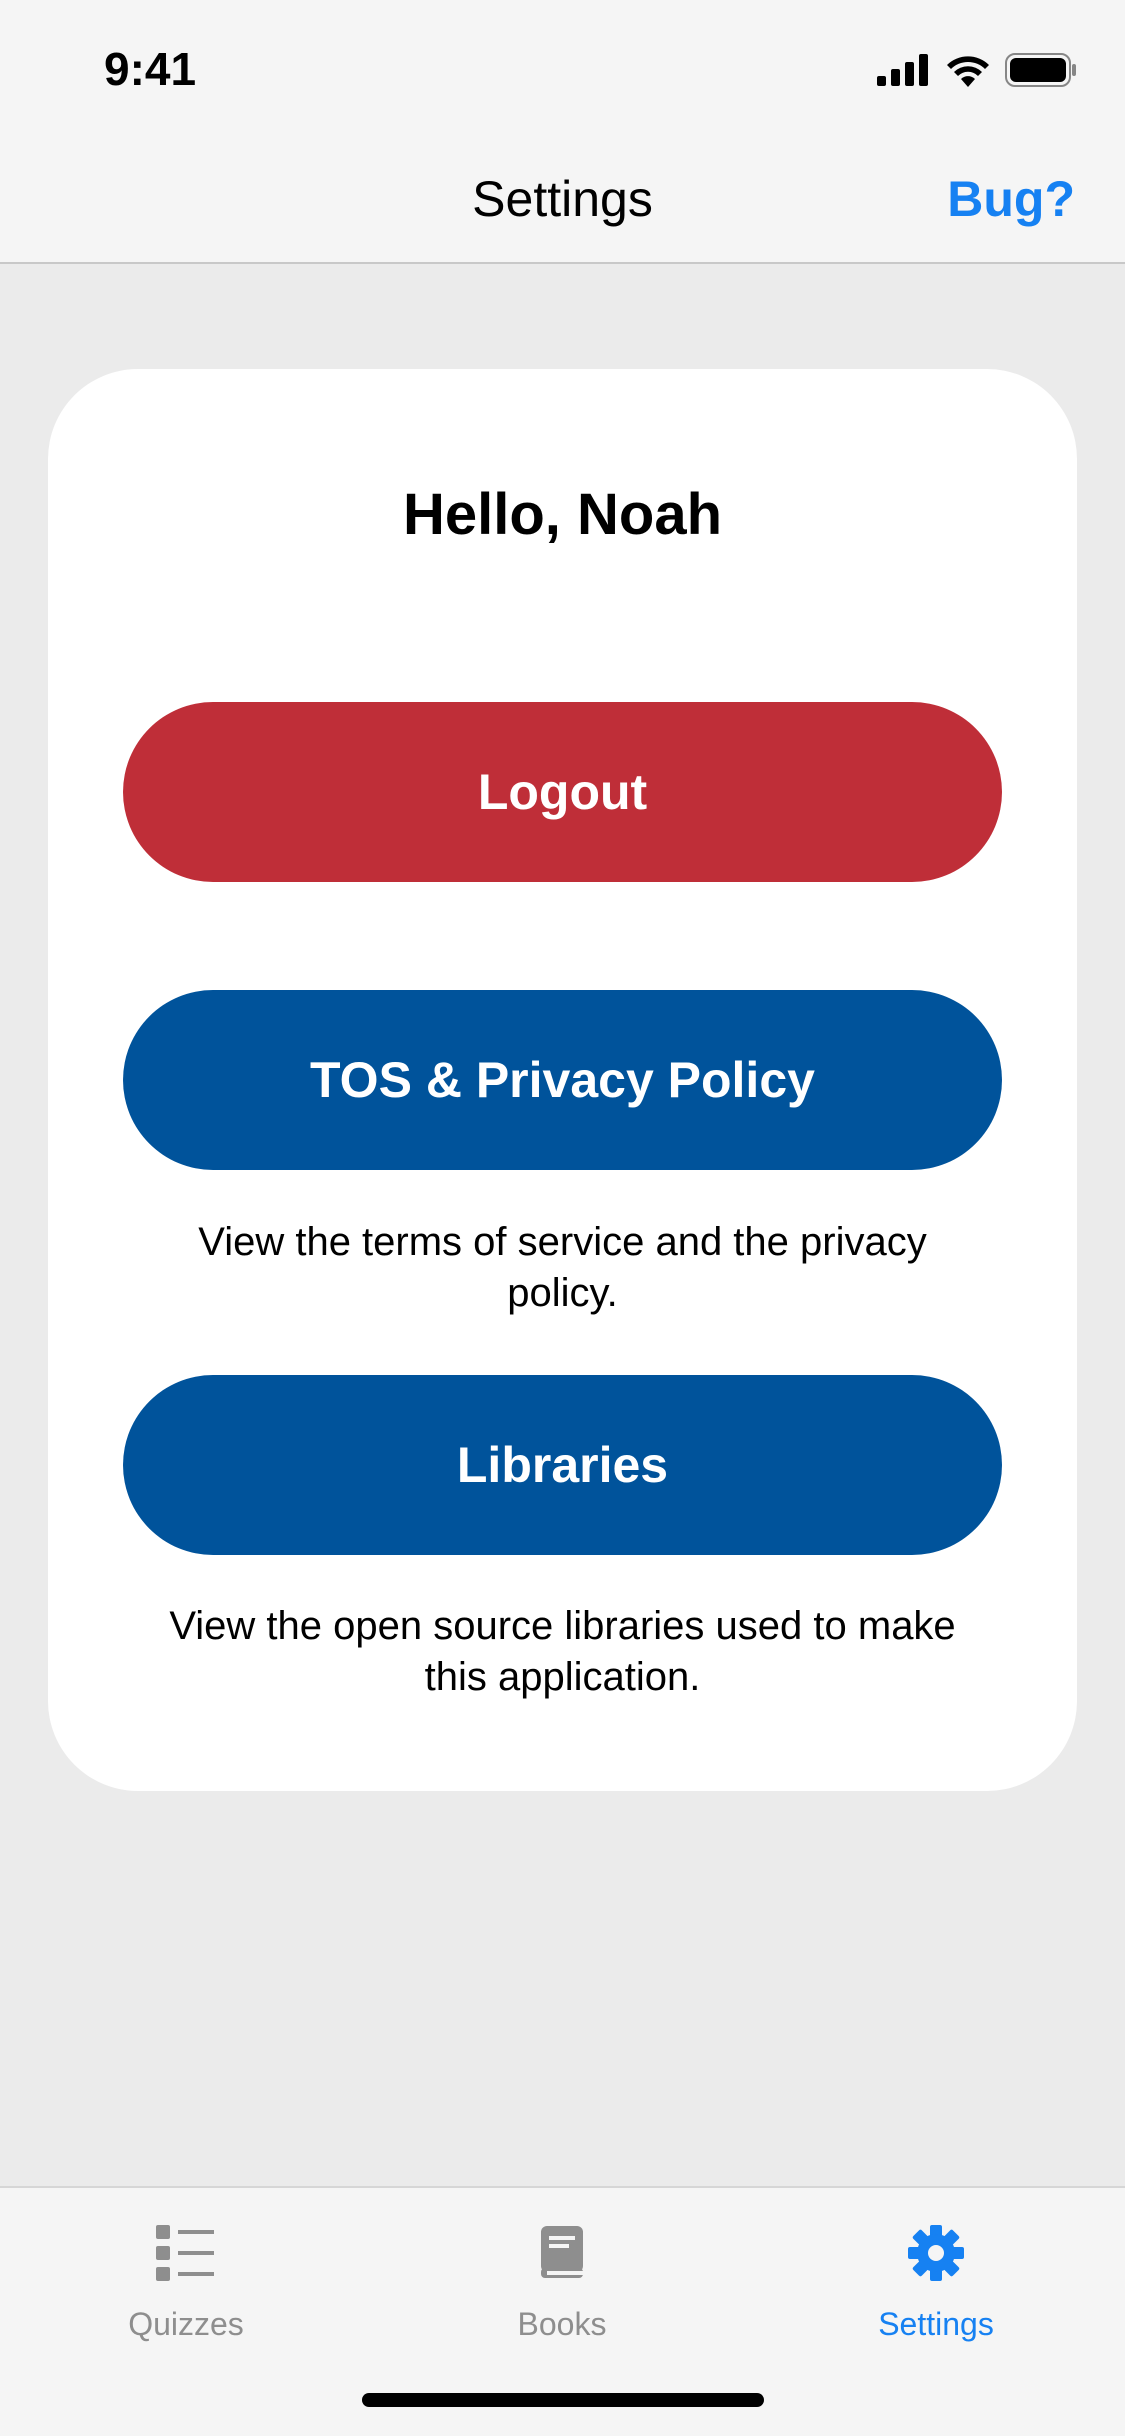 The height and width of the screenshot is (2436, 1125). I want to click on book-icon, so click(562, 2253).